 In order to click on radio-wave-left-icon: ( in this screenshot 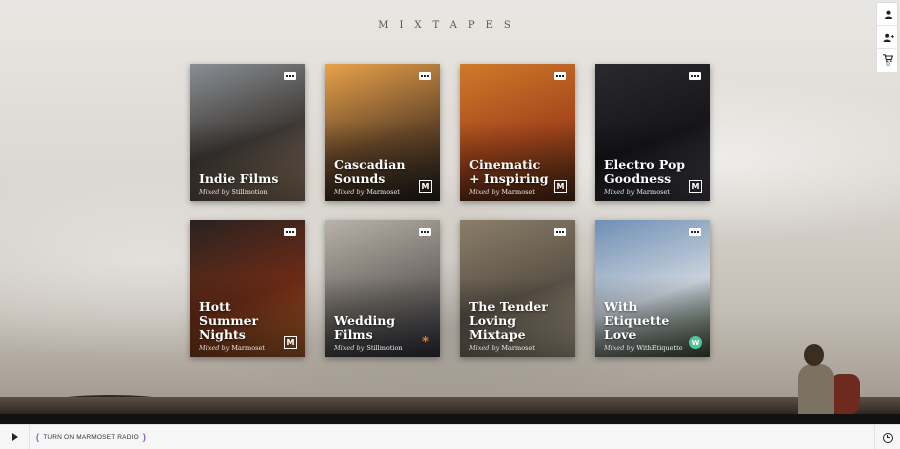, I will do `click(38, 437)`.